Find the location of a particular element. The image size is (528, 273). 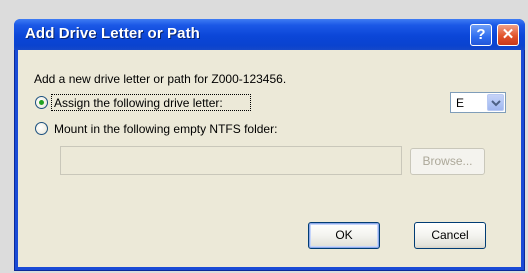

dropdown-button is located at coordinates (495, 102).